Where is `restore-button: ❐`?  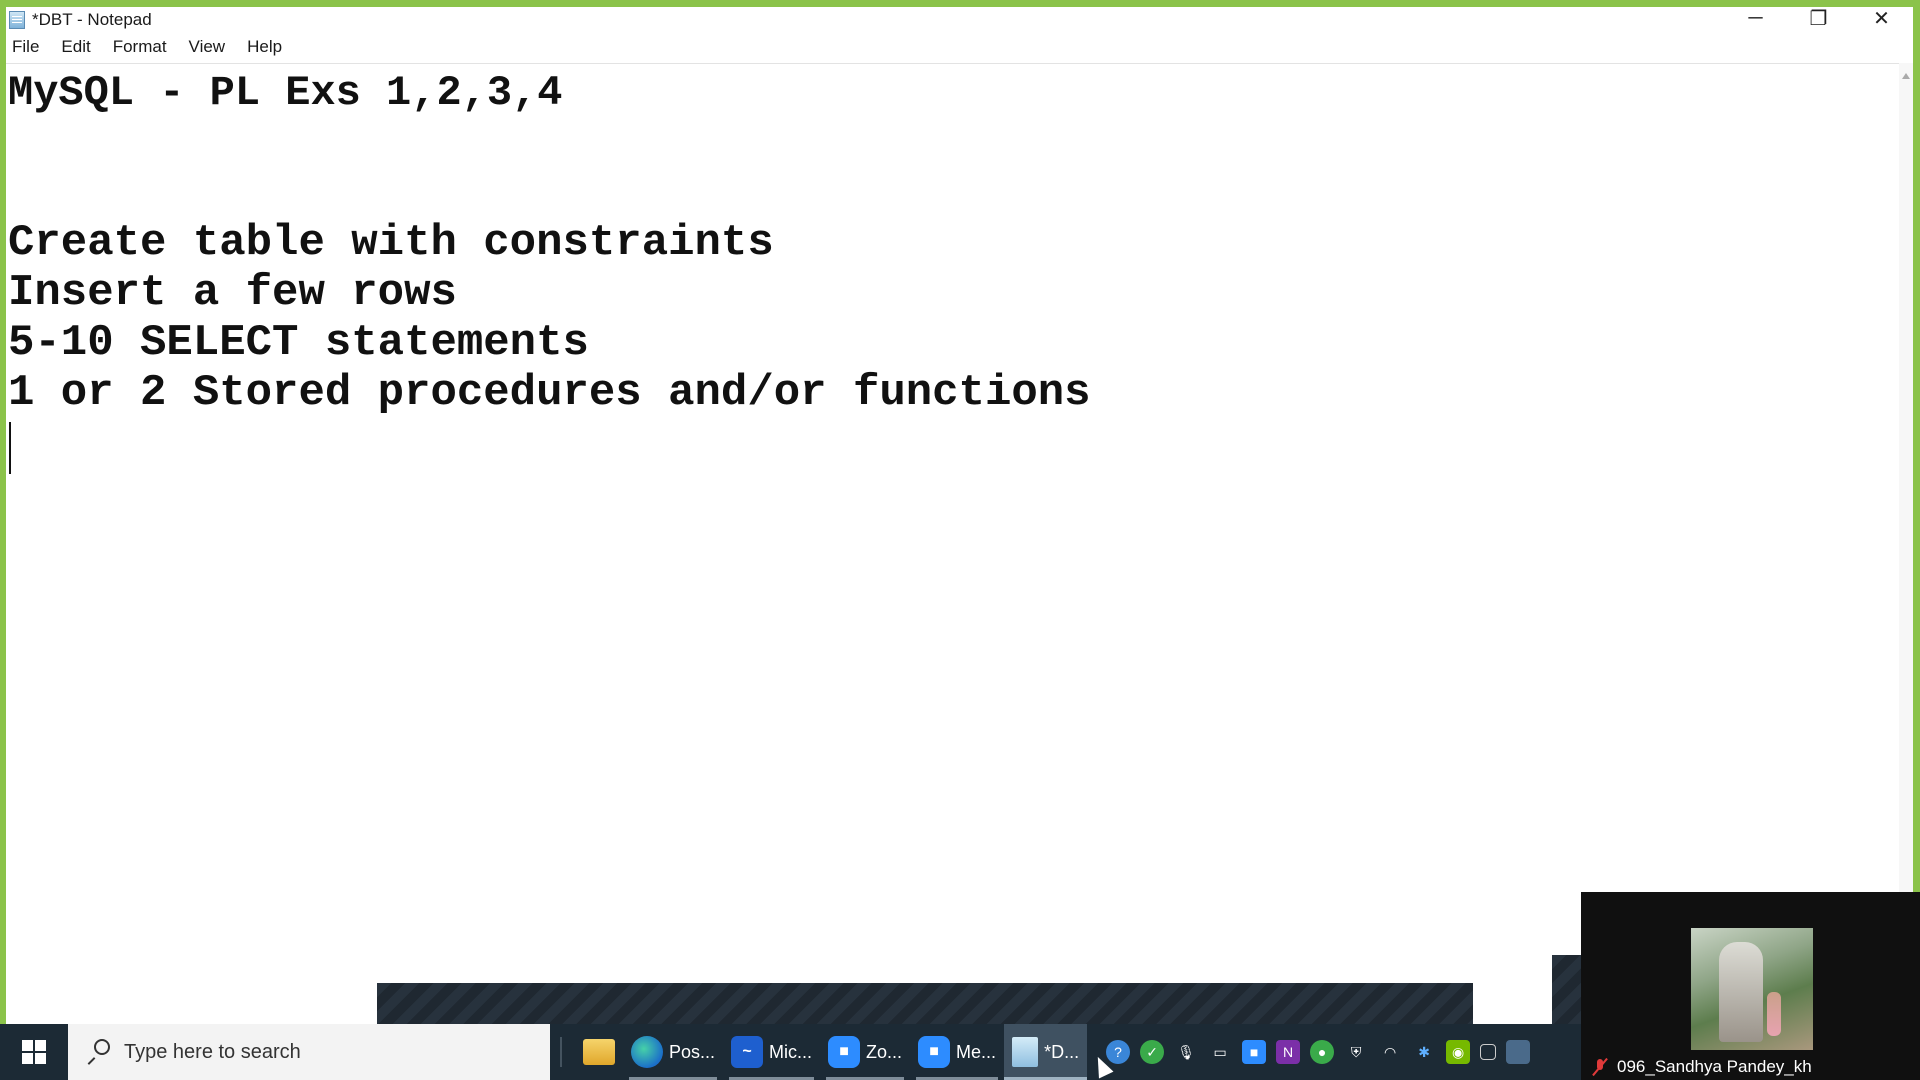
restore-button: ❐ is located at coordinates (1818, 18).